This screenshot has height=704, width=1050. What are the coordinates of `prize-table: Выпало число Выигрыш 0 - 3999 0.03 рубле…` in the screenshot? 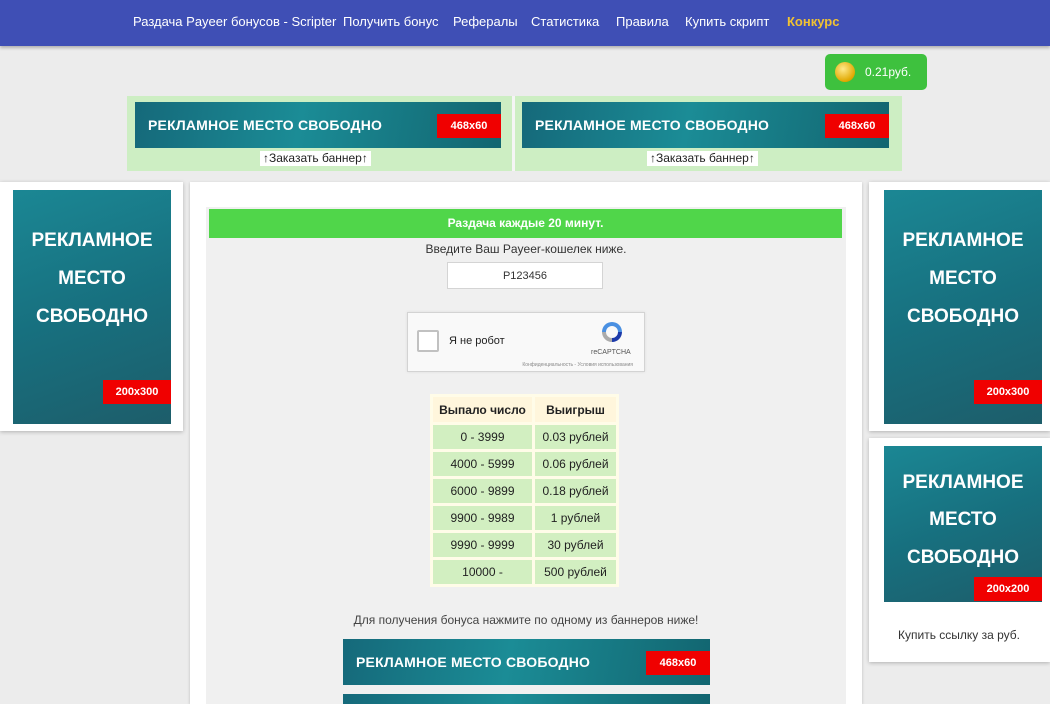 It's located at (524, 490).